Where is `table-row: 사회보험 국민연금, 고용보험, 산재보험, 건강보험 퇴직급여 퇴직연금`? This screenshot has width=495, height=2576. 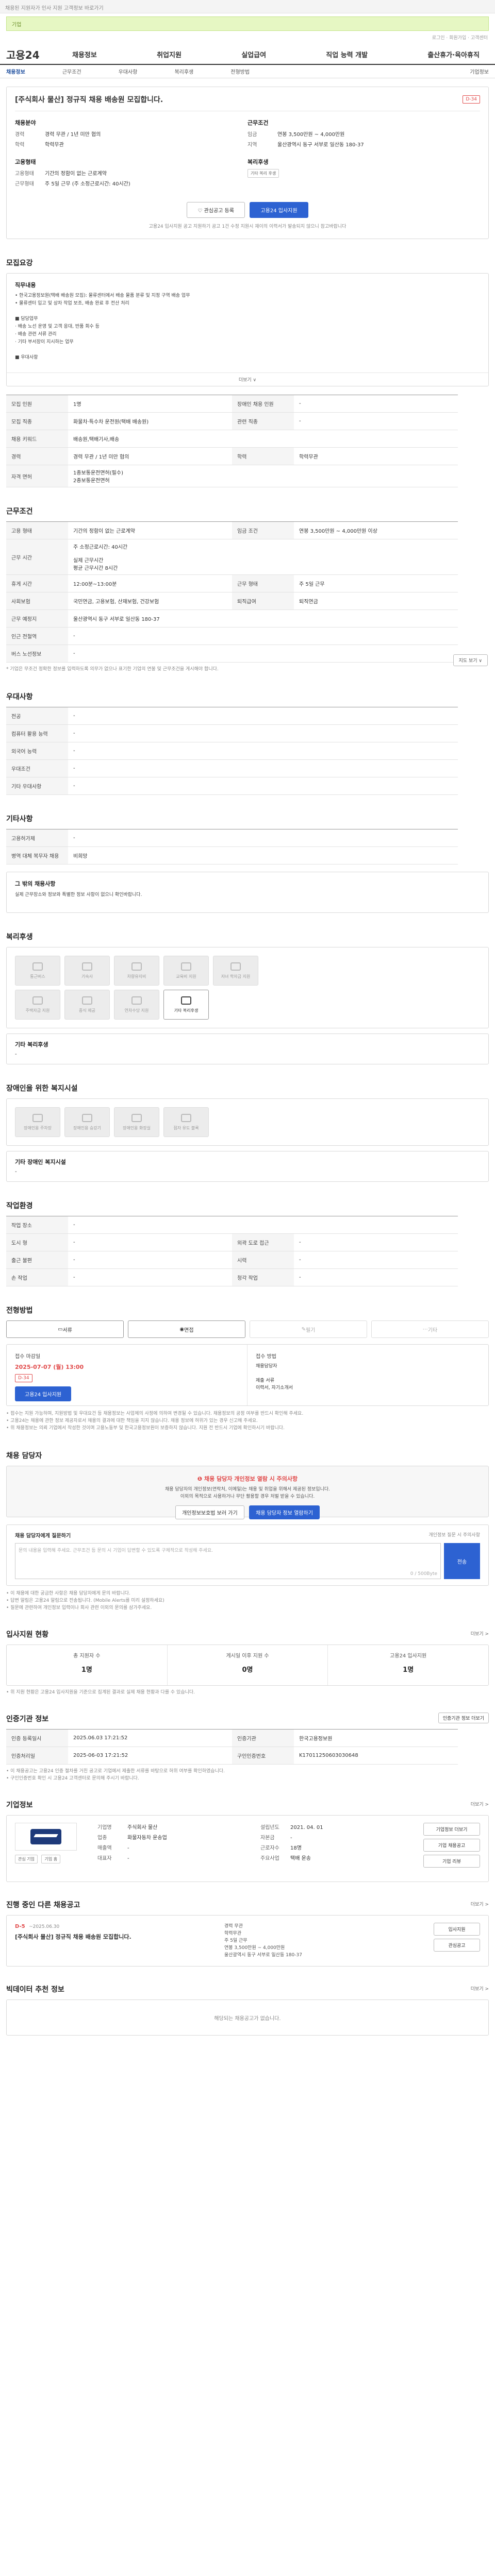
table-row: 사회보험 국민연금, 고용보험, 산재보험, 건강보험 퇴직급여 퇴직연금 is located at coordinates (232, 601).